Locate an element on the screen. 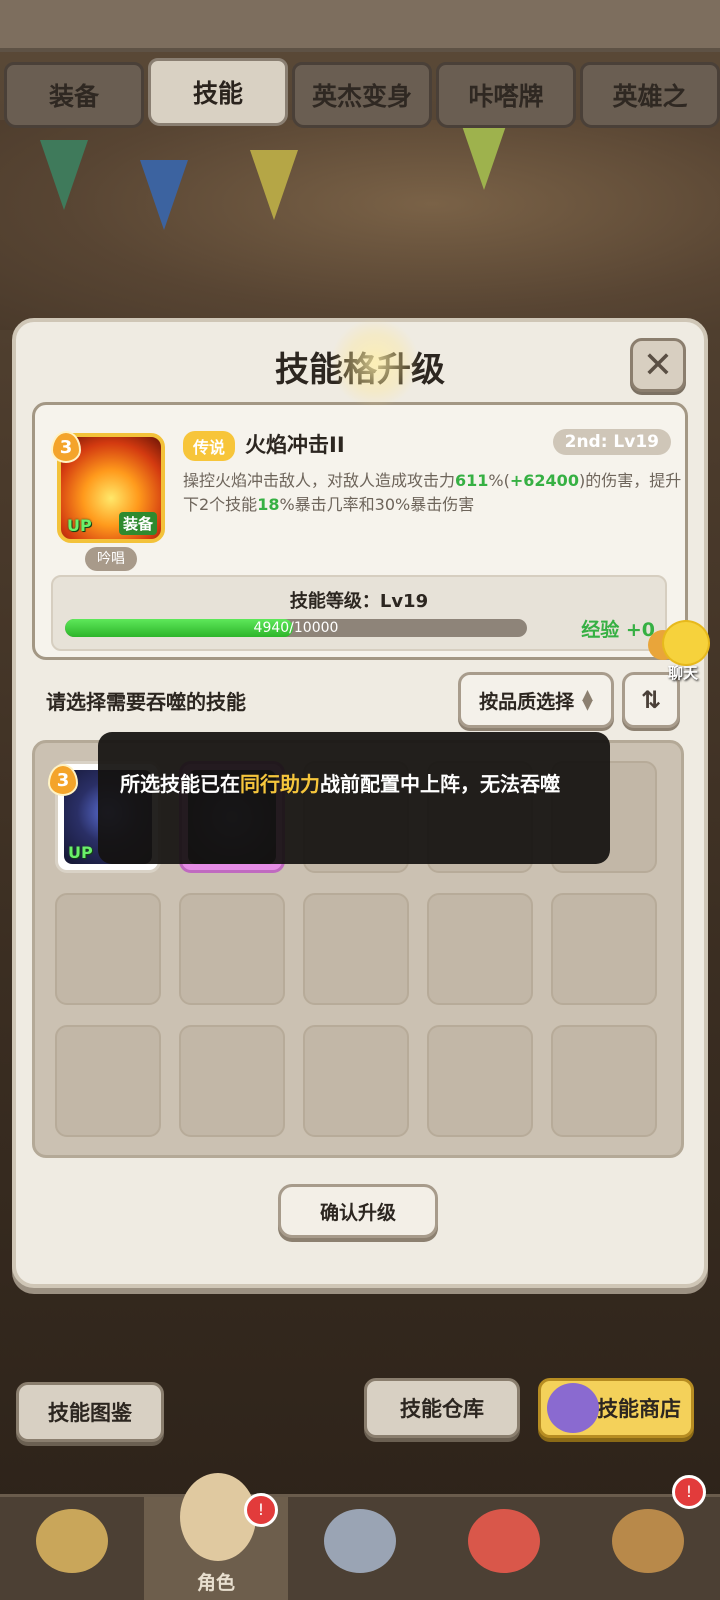 This screenshot has width=720, height=1600. close-button: ✕ is located at coordinates (658, 365).